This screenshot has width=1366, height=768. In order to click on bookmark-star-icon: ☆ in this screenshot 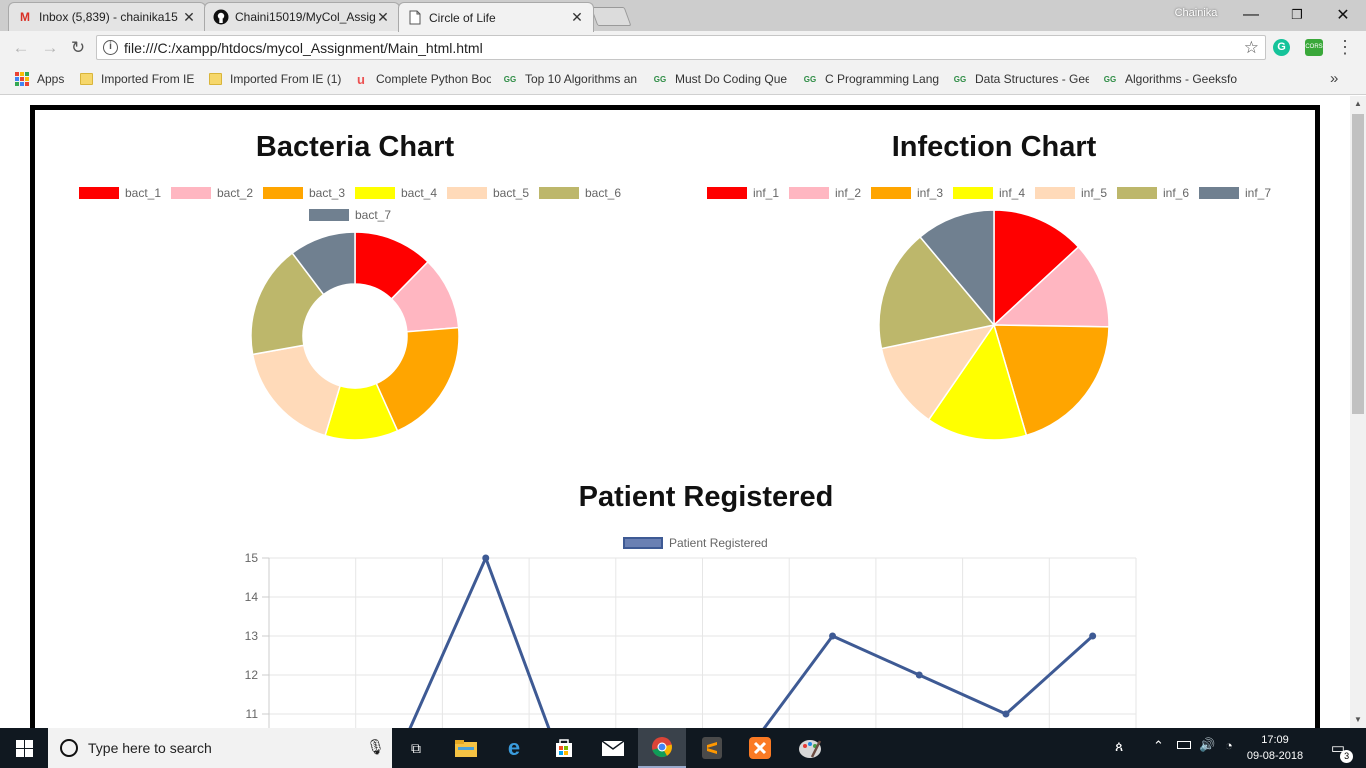, I will do `click(1251, 48)`.